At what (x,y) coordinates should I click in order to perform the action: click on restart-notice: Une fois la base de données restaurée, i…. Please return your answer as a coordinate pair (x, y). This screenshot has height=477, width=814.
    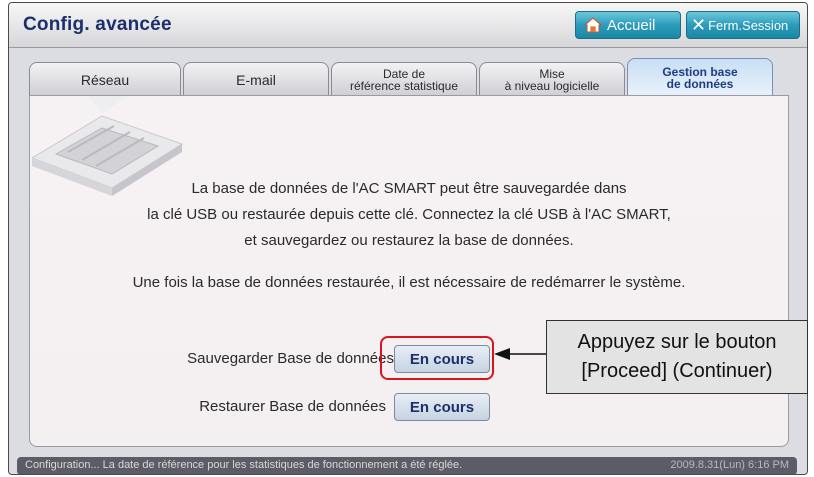
    Looking at the image, I should click on (409, 282).